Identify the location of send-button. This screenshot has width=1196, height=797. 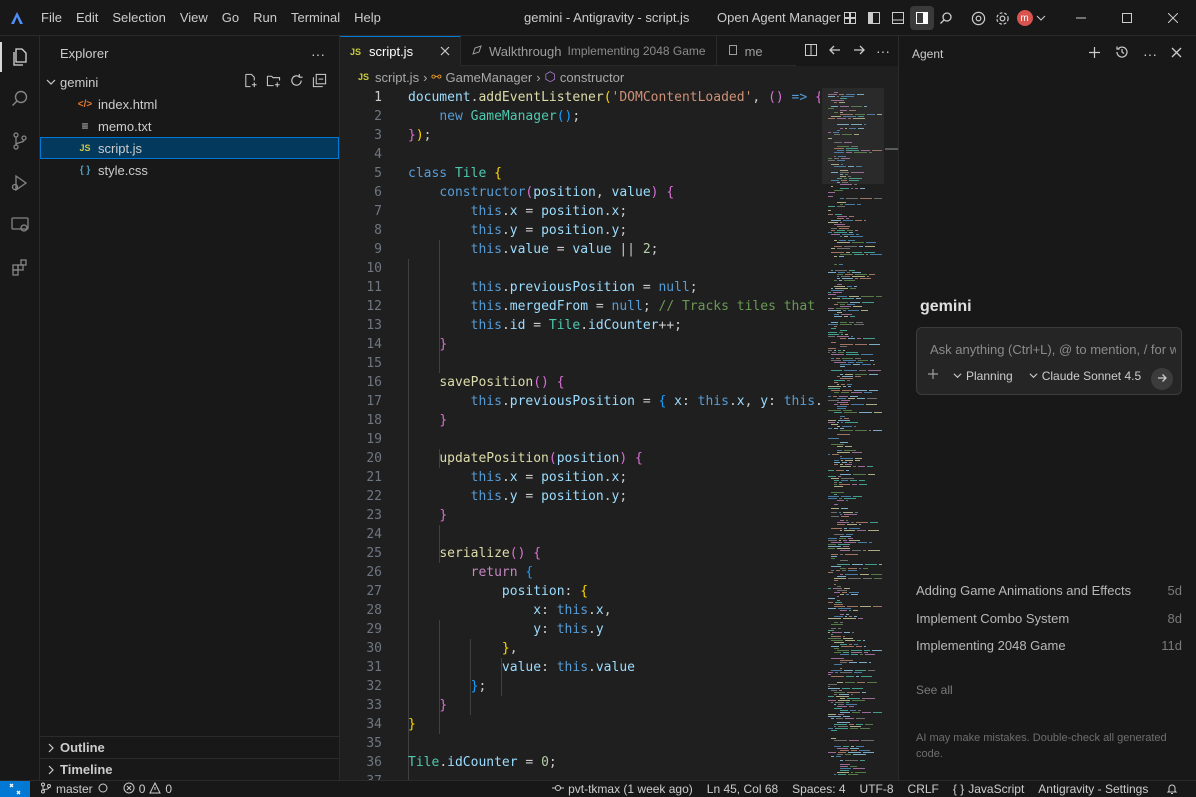
(1162, 379).